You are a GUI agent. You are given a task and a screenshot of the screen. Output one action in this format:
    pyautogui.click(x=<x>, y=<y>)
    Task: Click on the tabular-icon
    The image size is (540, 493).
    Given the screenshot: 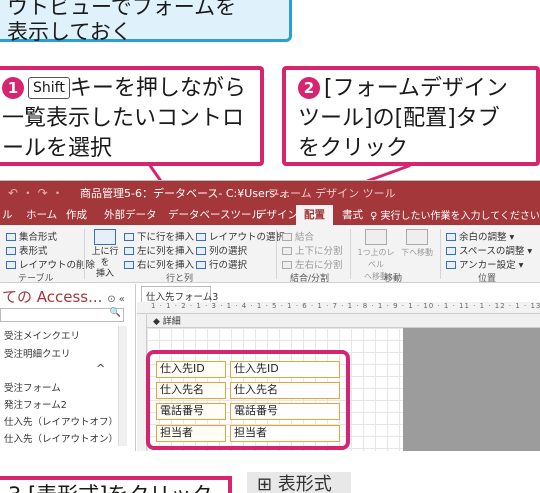 What is the action you would take?
    pyautogui.click(x=11, y=251)
    